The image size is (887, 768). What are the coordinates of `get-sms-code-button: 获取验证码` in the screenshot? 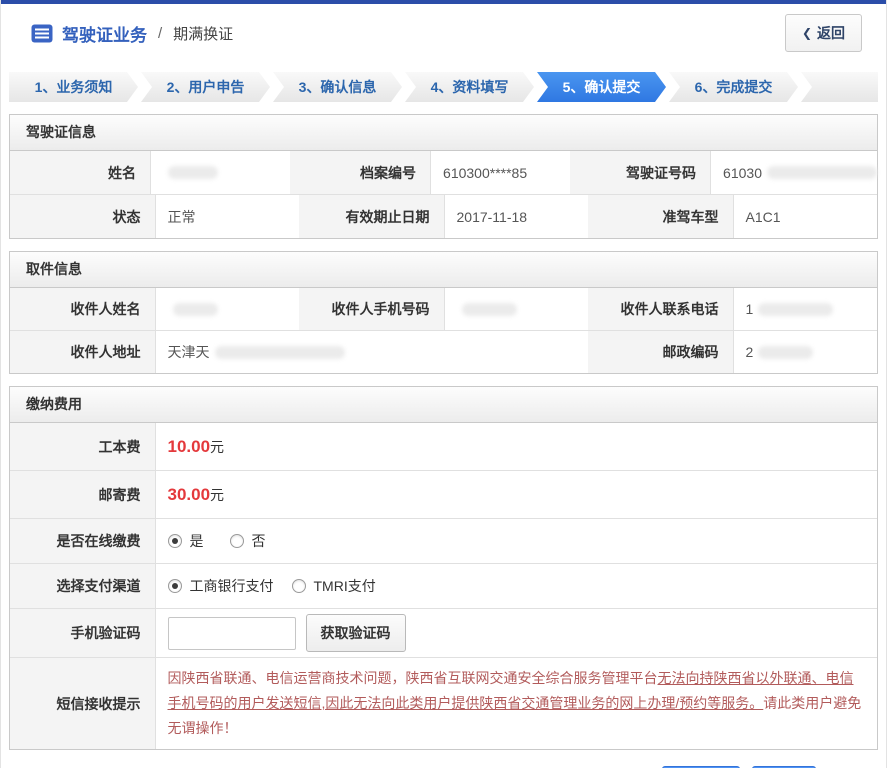 It's located at (355, 633).